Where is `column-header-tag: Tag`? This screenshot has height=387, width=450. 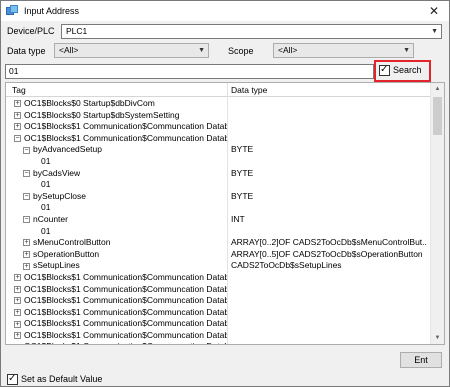 column-header-tag: Tag is located at coordinates (17, 90).